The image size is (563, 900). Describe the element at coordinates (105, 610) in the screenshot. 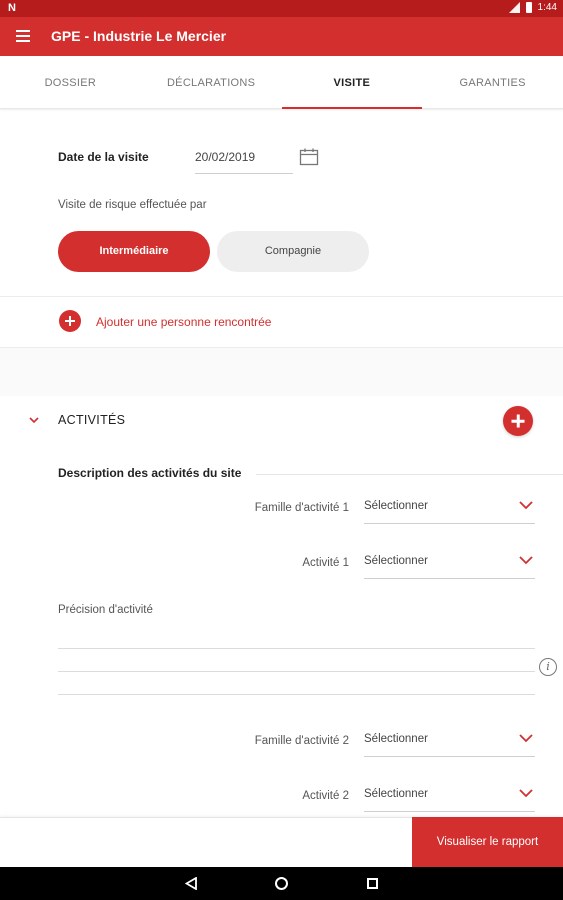

I see `activity-precision-label: Précision d'activité` at that location.